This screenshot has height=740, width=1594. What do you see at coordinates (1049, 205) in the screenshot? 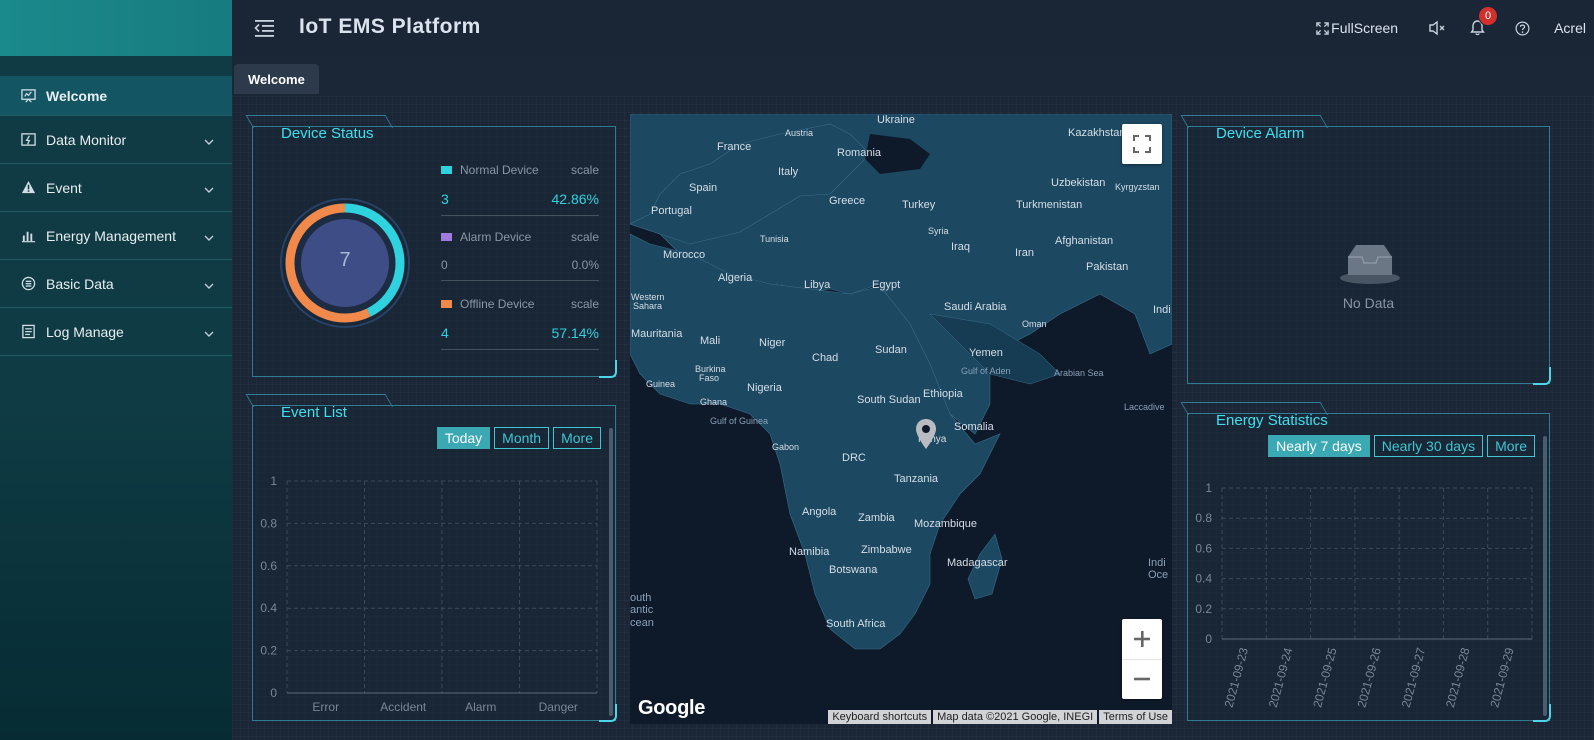
I see `map-label: Turkmenistan` at bounding box center [1049, 205].